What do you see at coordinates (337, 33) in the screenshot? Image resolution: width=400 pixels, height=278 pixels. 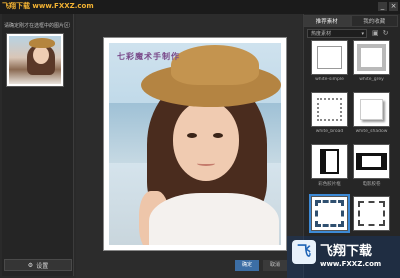 I see `material-filter-select: 热度素材 ▾` at bounding box center [337, 33].